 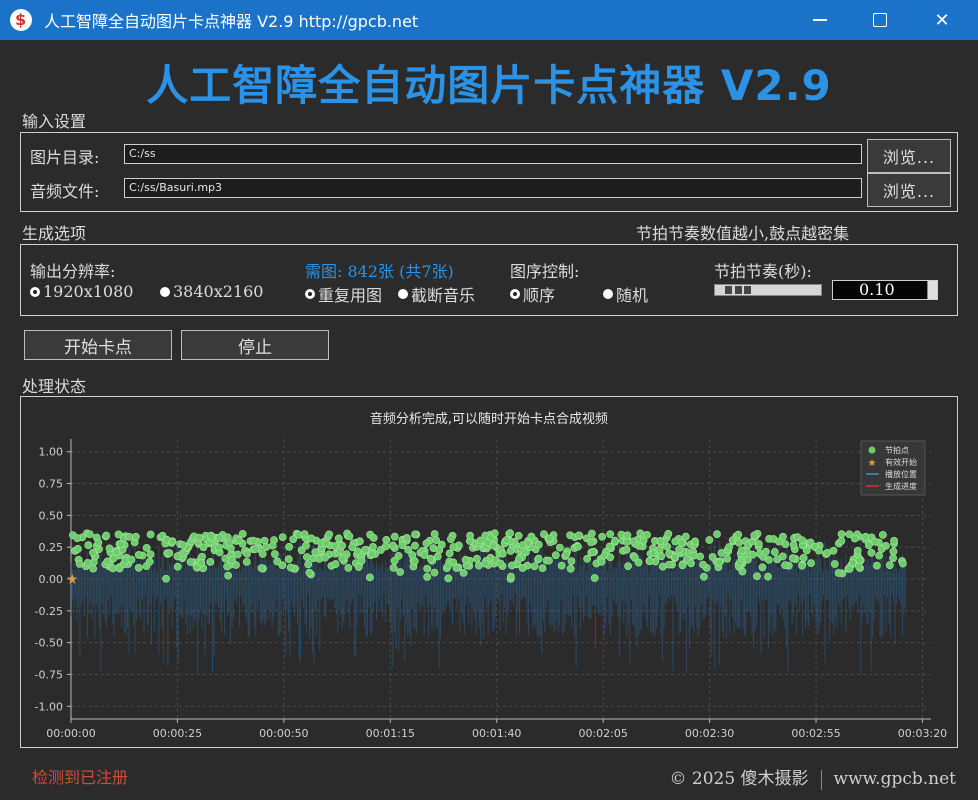 I want to click on spin-down-icon, so click(x=932, y=294).